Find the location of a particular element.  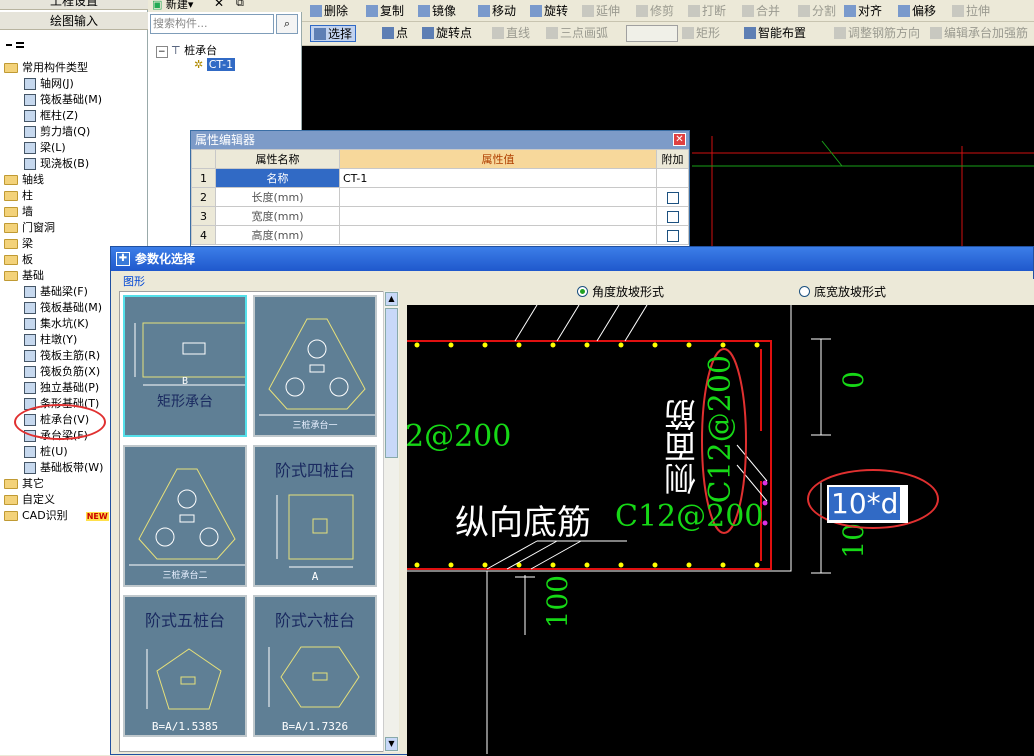

property-value: CT-1 is located at coordinates (498, 178).